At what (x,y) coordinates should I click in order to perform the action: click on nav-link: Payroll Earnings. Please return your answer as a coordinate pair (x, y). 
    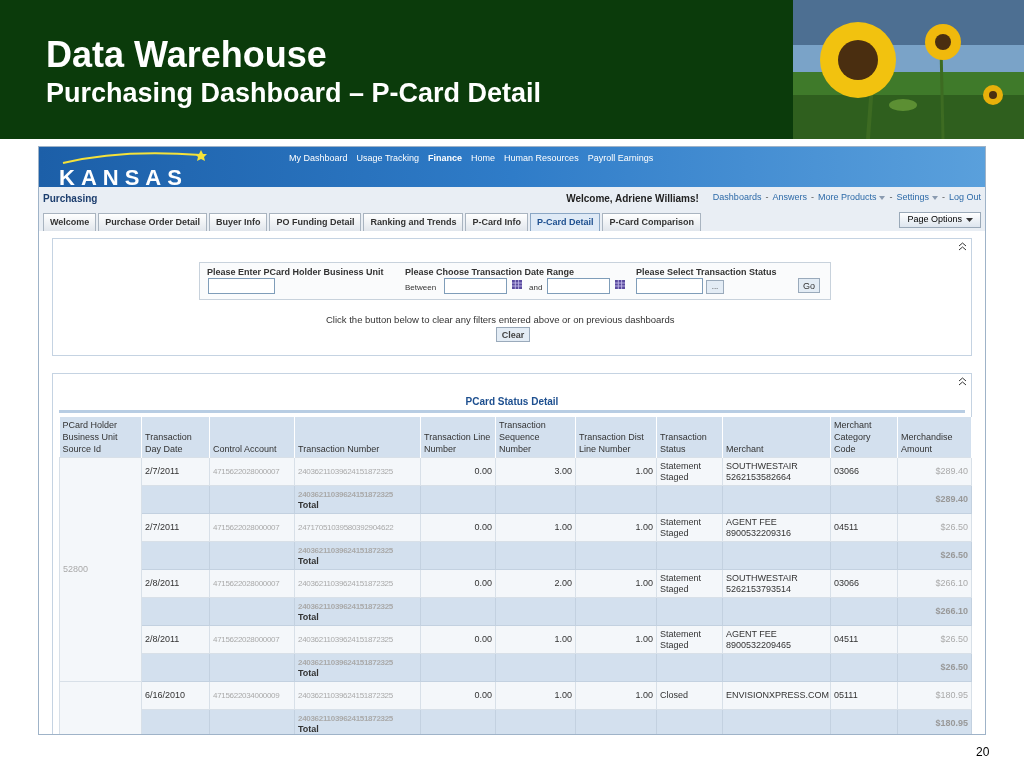
    Looking at the image, I should click on (620, 169).